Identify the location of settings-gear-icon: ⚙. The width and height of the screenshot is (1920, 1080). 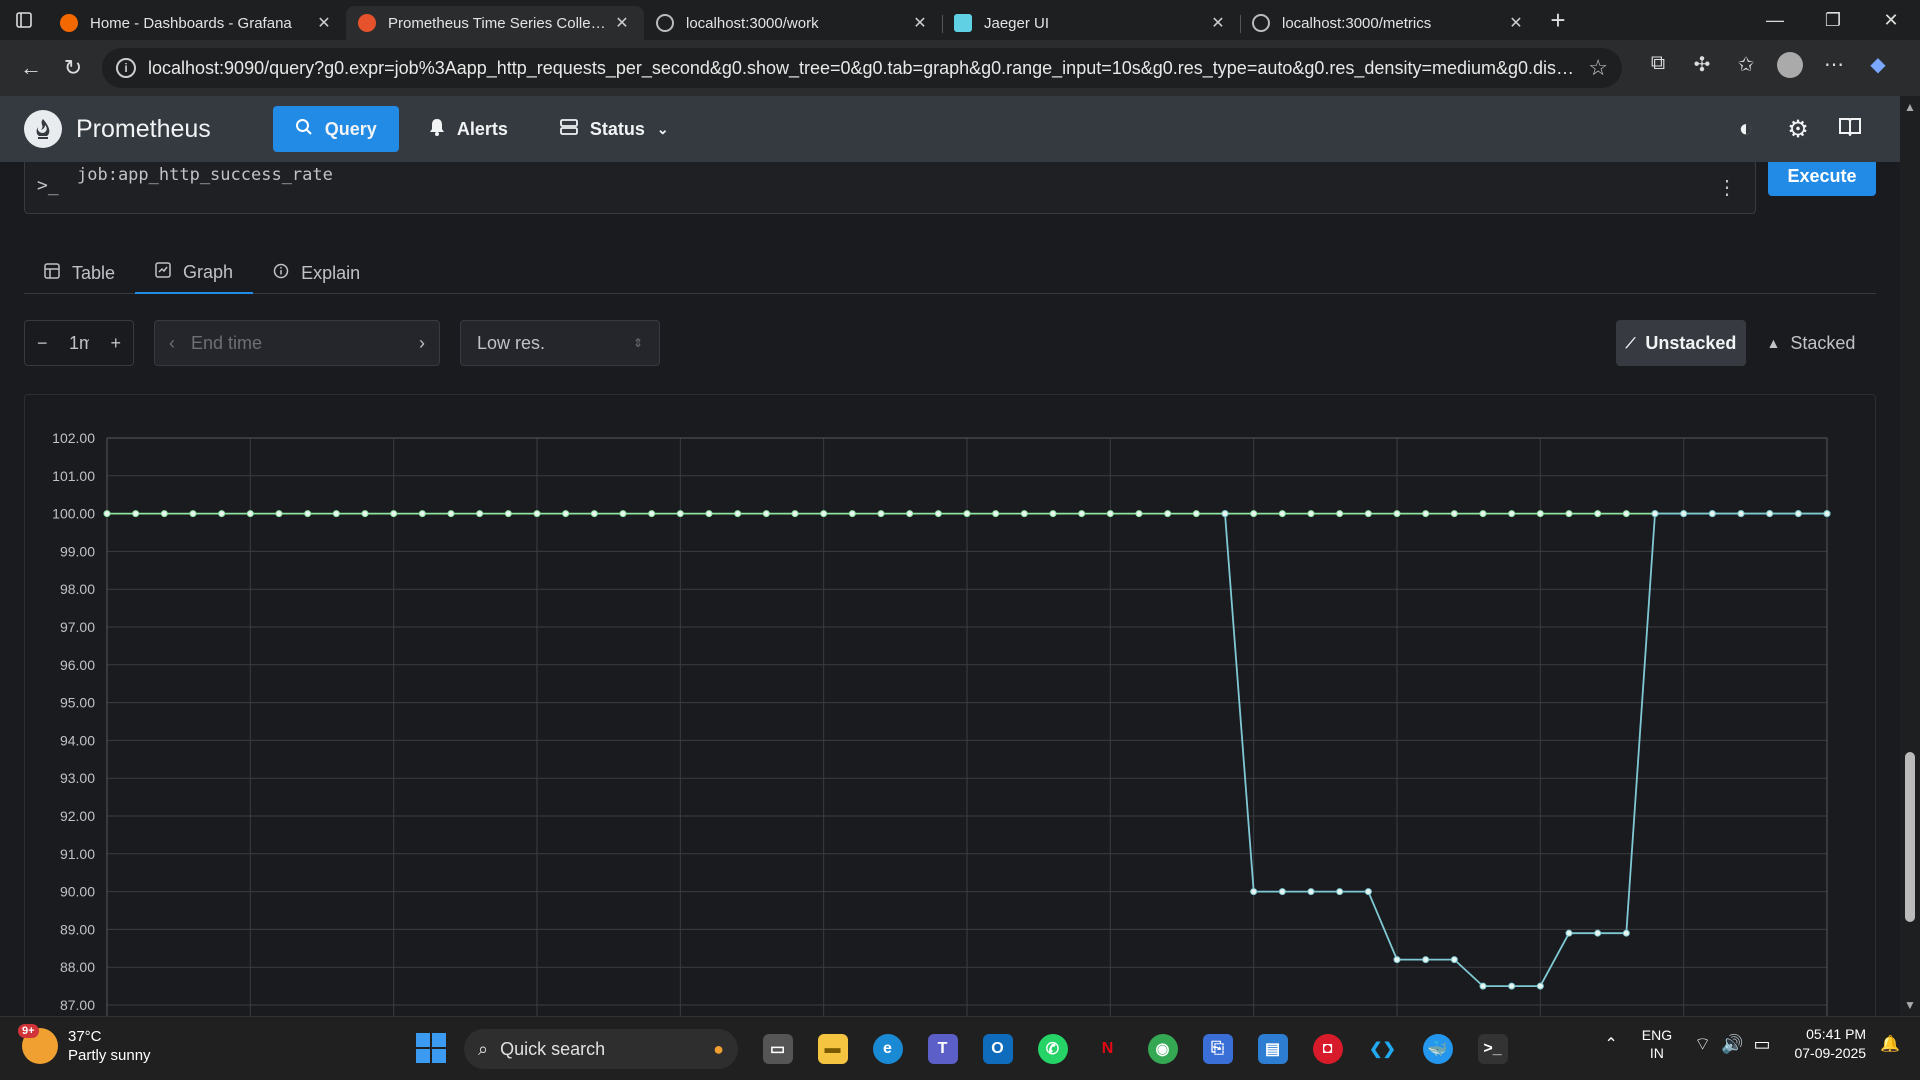
(1798, 129).